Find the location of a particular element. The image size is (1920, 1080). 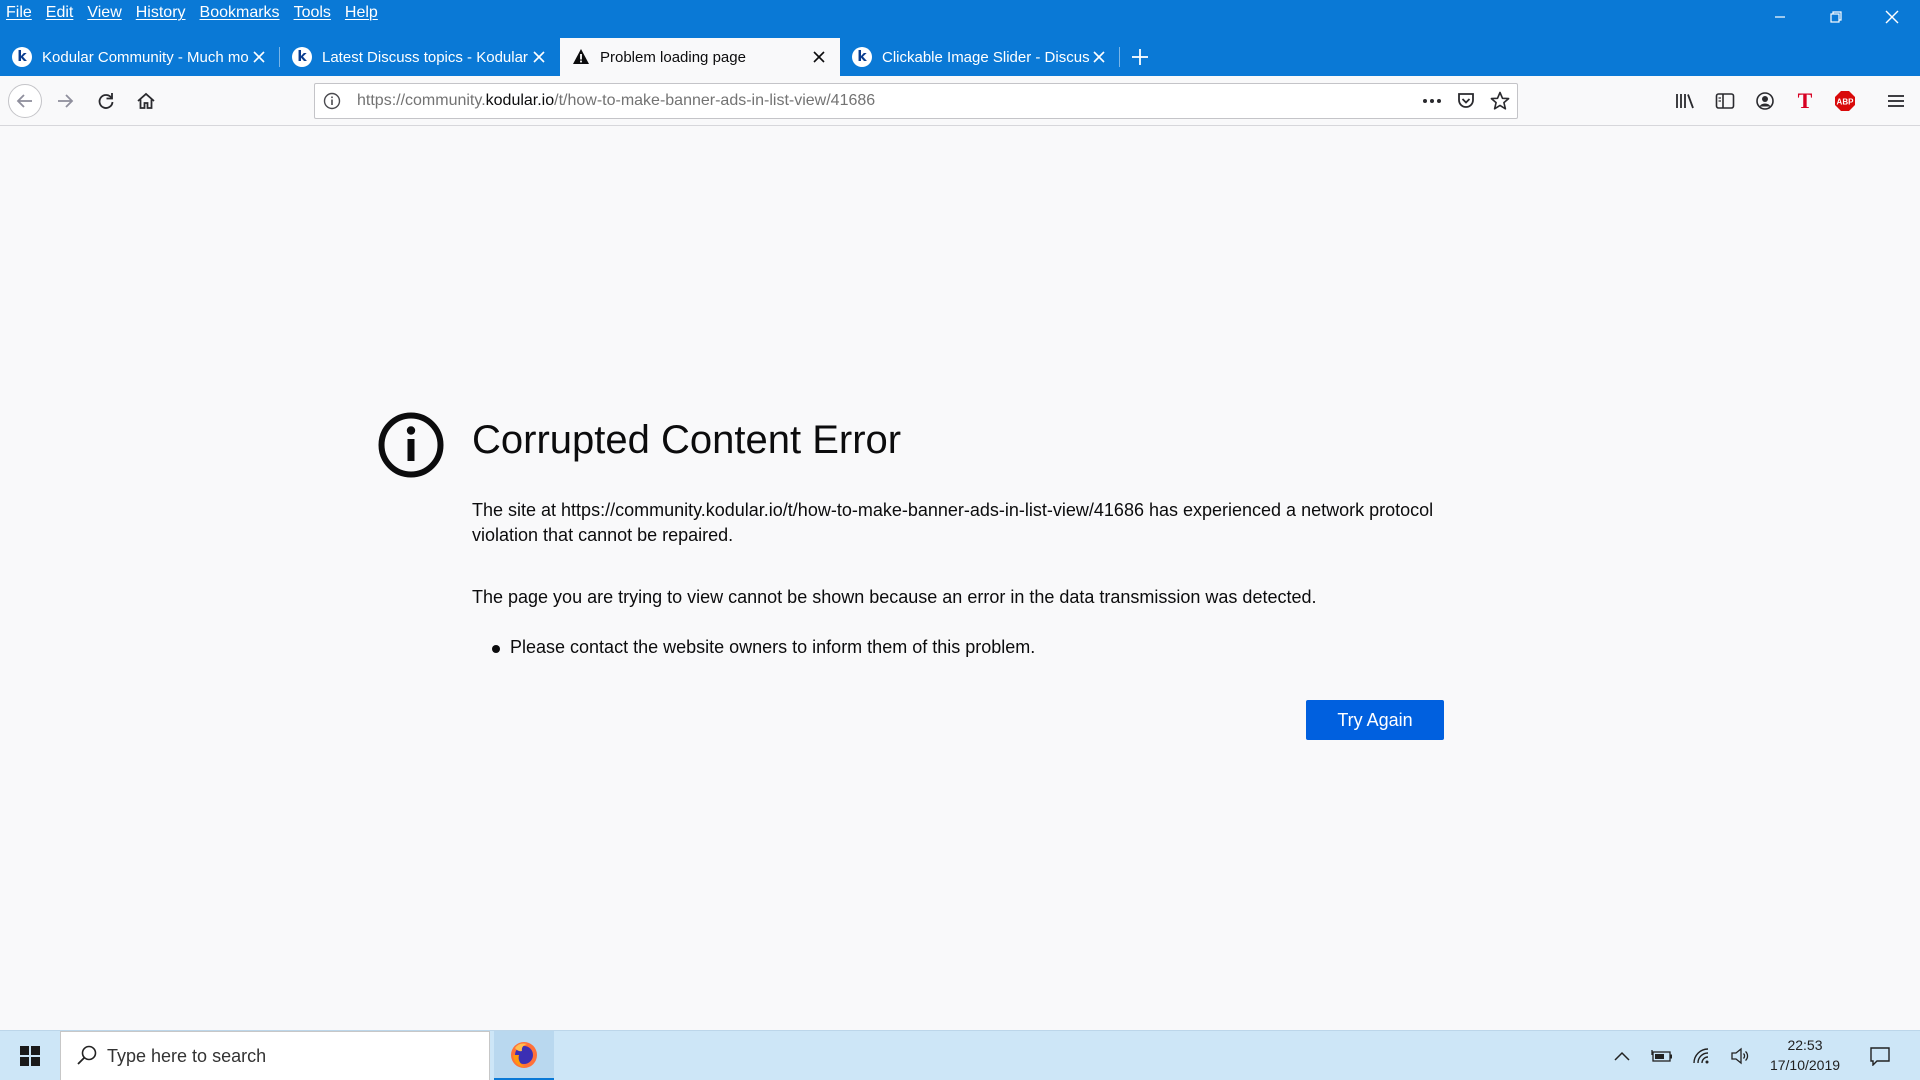

sidebar-button is located at coordinates (1725, 101).